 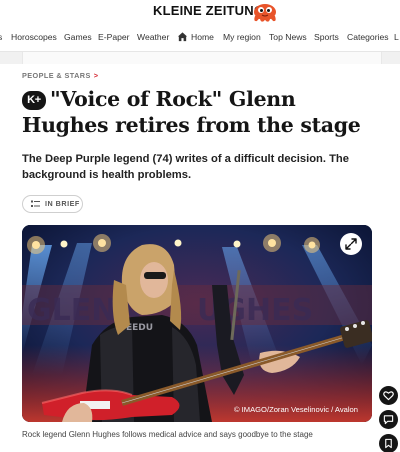 I want to click on like-button, so click(x=388, y=395).